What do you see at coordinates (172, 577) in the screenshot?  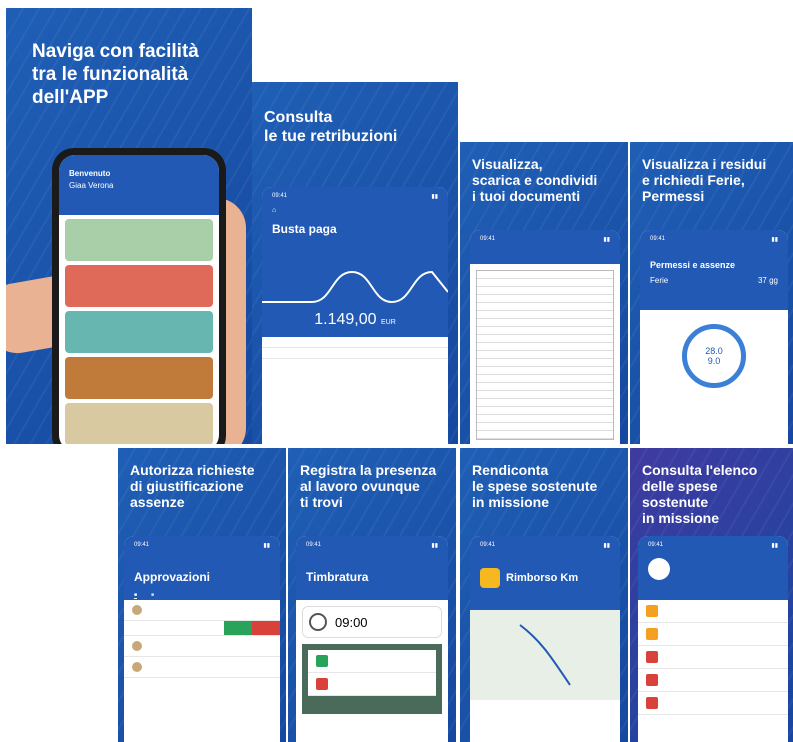 I see `approvals-title: Approvazioni` at bounding box center [172, 577].